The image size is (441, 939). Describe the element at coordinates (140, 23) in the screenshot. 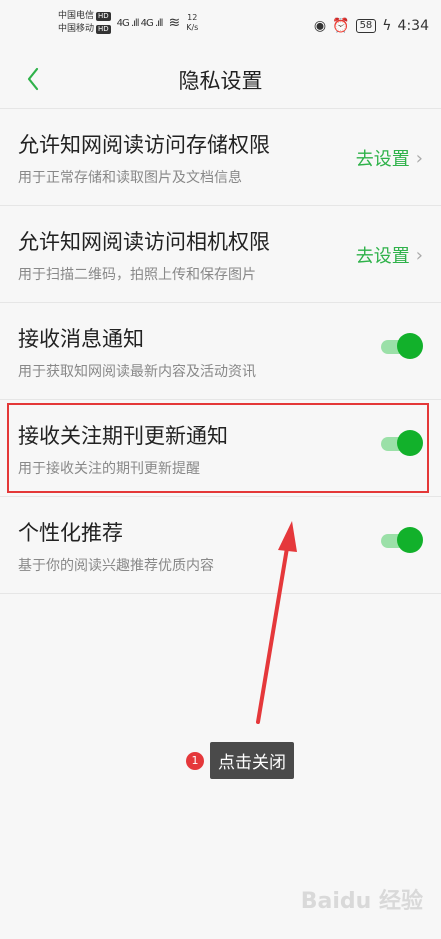

I see `signal-icon: 4G .ıll 4G .ıll` at that location.